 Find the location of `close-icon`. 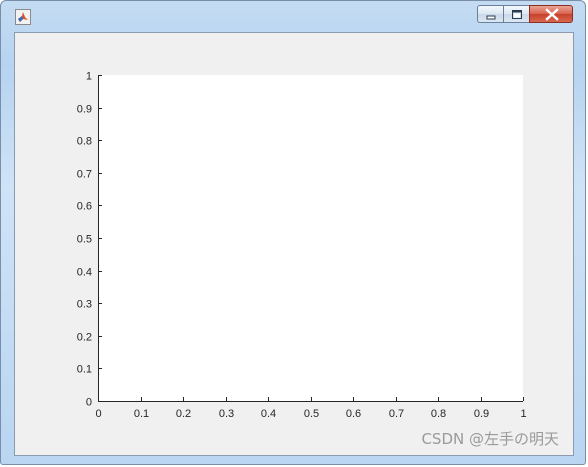

close-icon is located at coordinates (552, 14).